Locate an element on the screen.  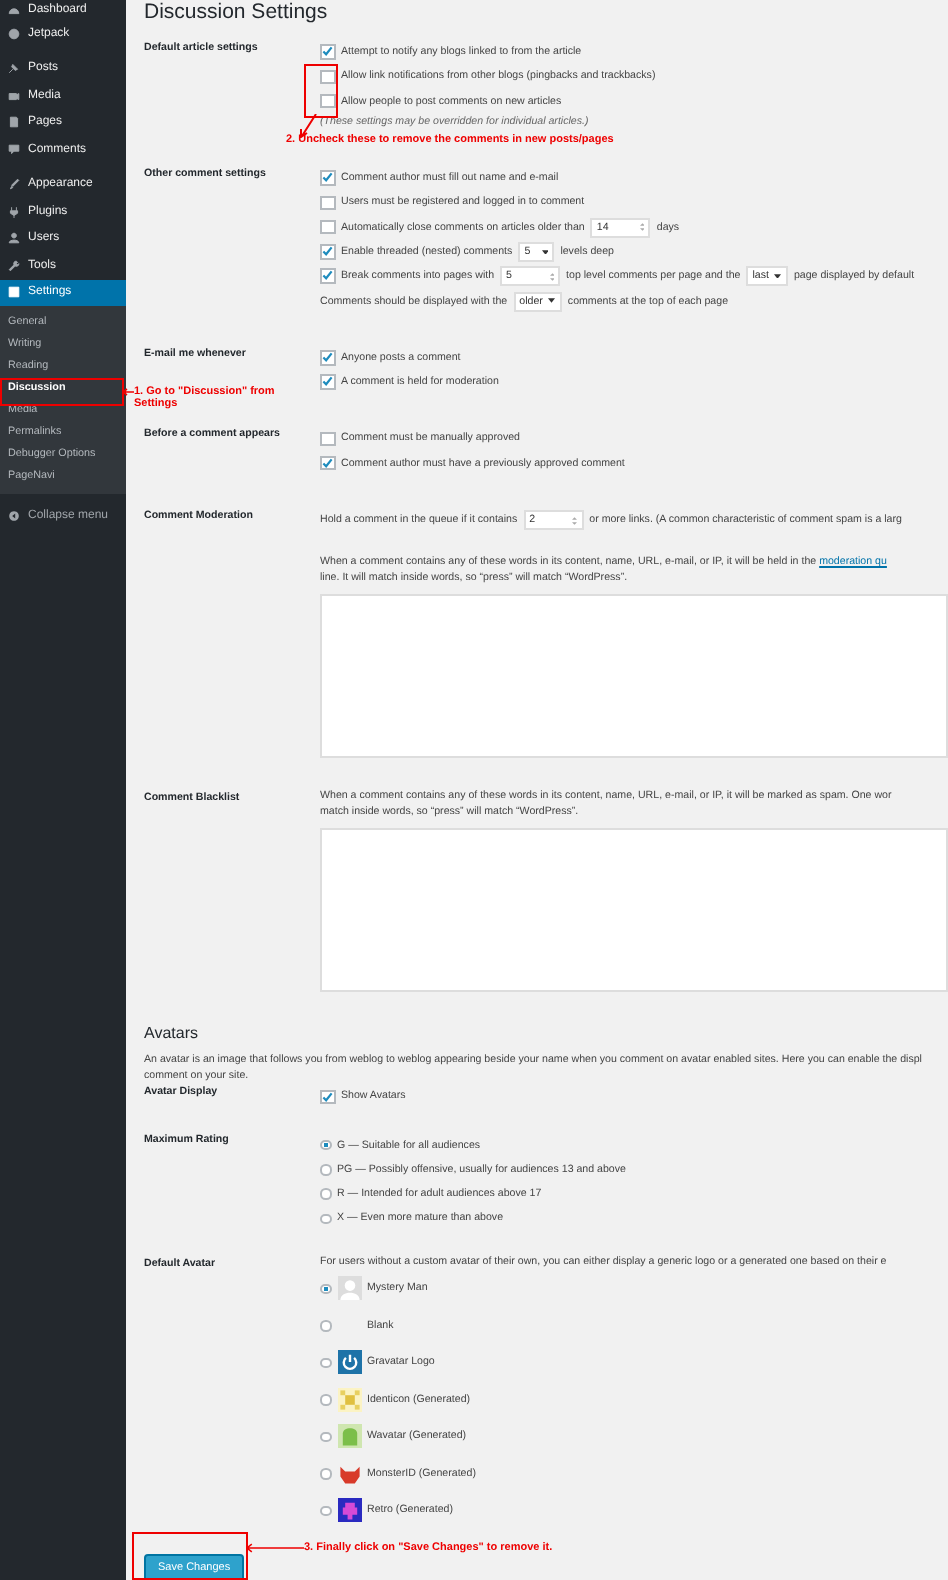
user-icon is located at coordinates (14, 238).